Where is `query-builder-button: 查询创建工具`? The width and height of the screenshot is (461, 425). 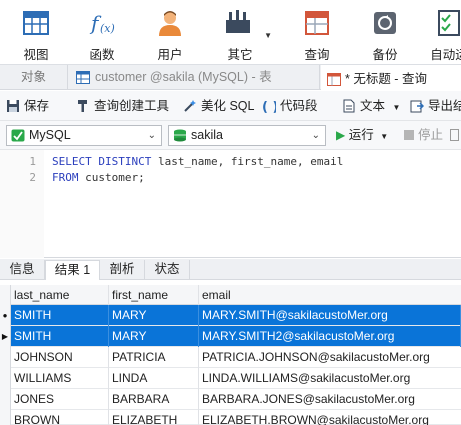
query-builder-button: 查询创建工具 is located at coordinates (122, 106).